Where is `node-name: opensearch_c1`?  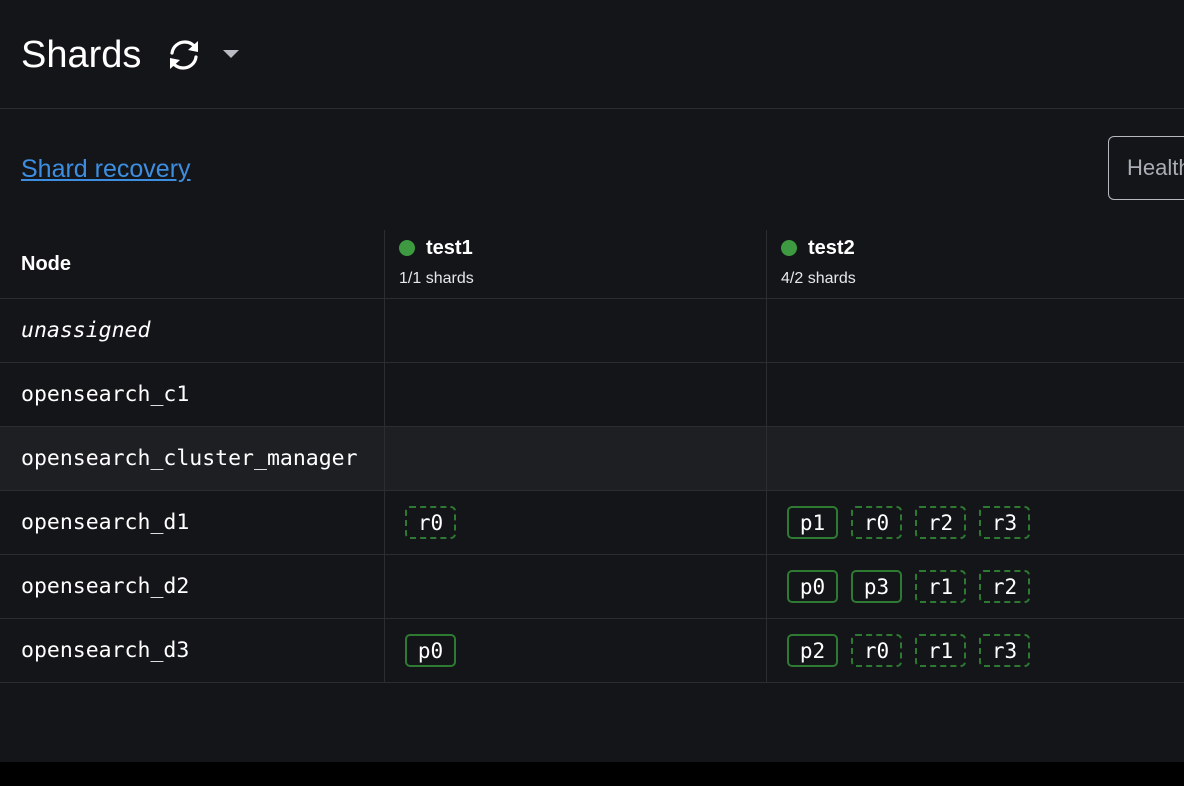 node-name: opensearch_c1 is located at coordinates (105, 394).